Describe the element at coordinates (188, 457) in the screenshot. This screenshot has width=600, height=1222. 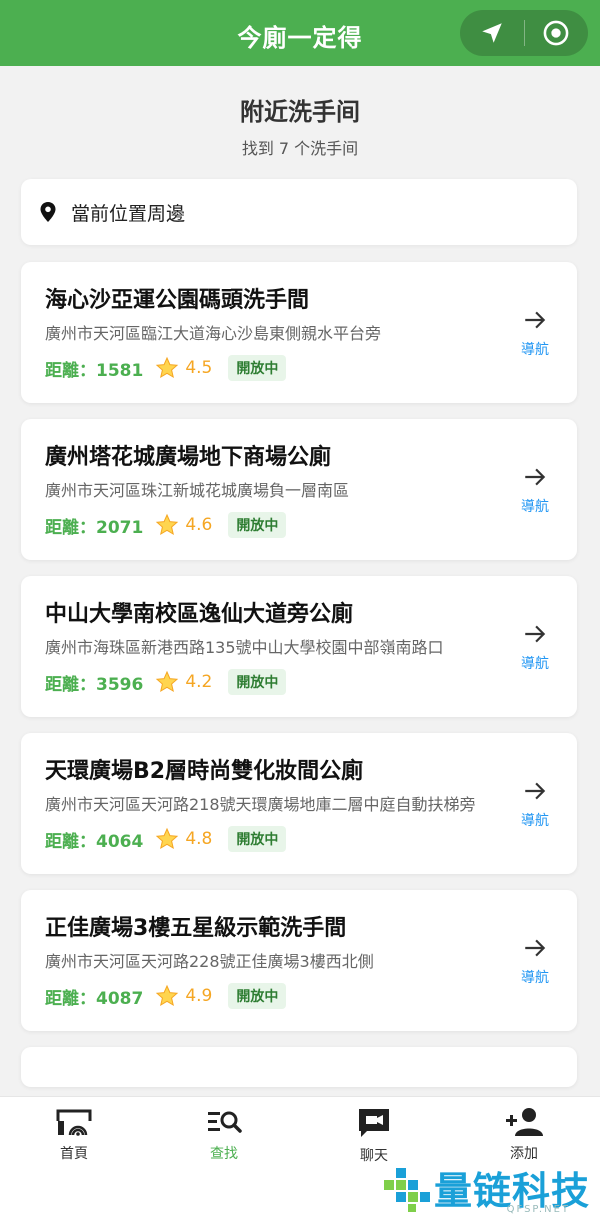
I see `toilet-name: 廣州塔花城廣場地下商場公廁` at that location.